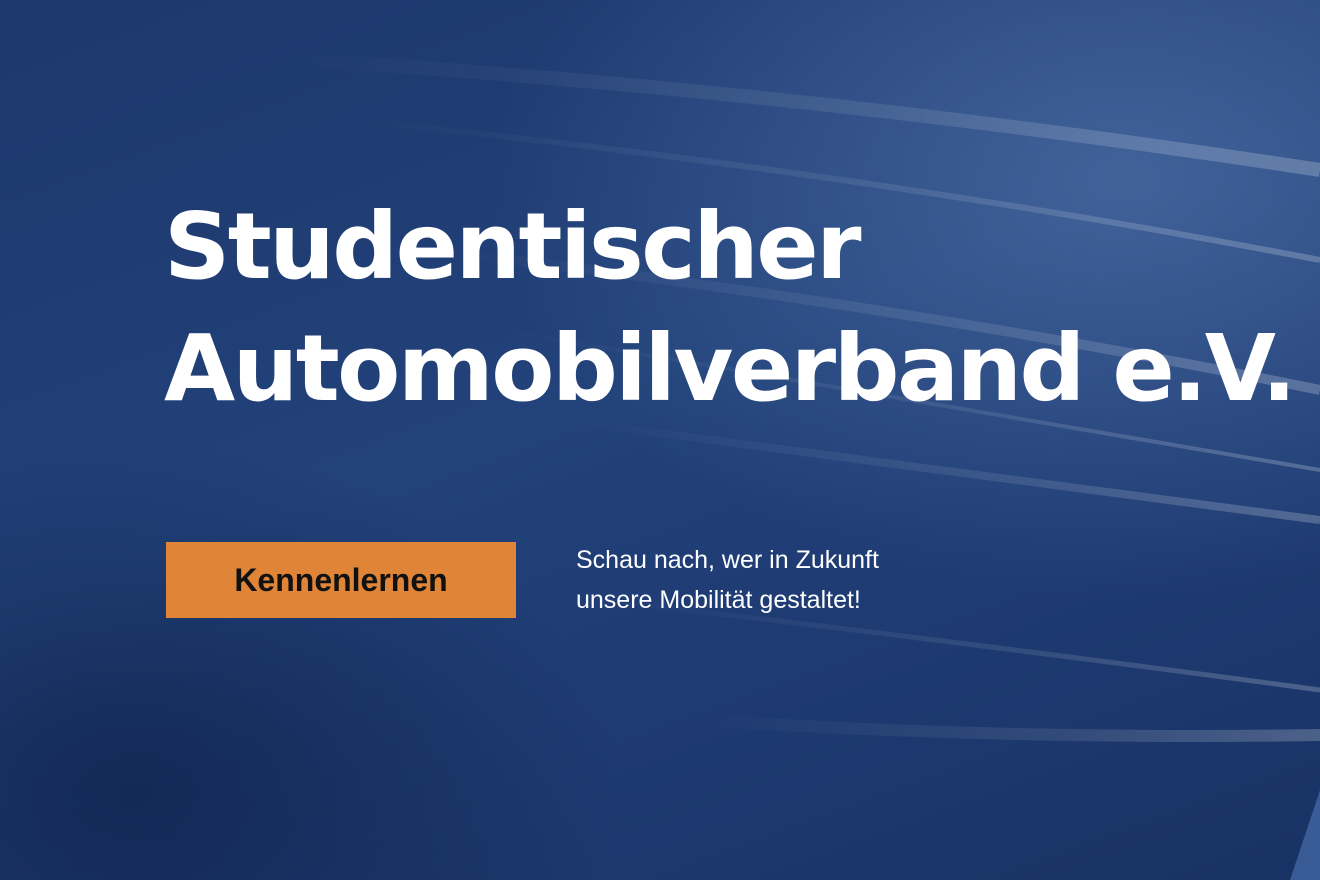  What do you see at coordinates (718, 600) in the screenshot?
I see `tagline-line-2: unsere Mobilität gestaltet!` at bounding box center [718, 600].